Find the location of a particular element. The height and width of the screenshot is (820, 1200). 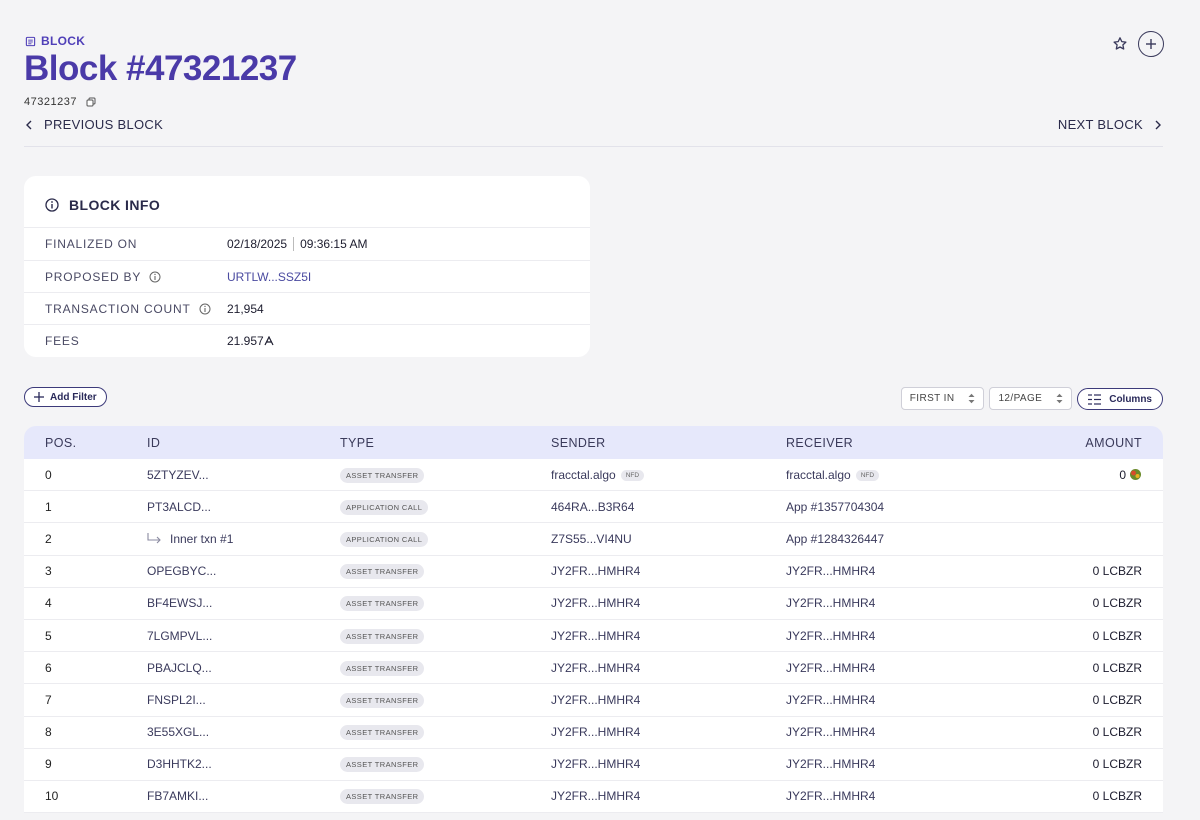

breadcrumb: BLOCK is located at coordinates (55, 41).